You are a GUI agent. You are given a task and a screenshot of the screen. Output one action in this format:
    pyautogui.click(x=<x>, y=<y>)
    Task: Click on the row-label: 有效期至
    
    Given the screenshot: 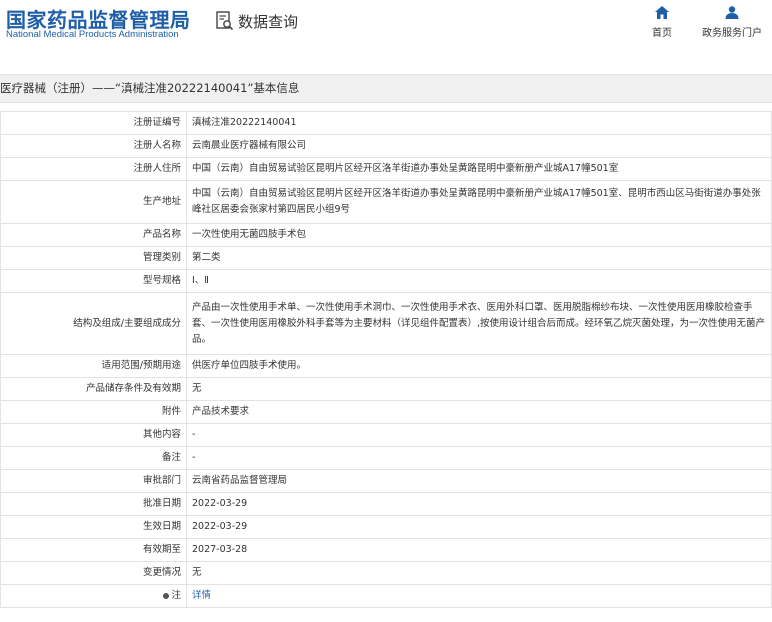 What is the action you would take?
    pyautogui.click(x=93, y=550)
    